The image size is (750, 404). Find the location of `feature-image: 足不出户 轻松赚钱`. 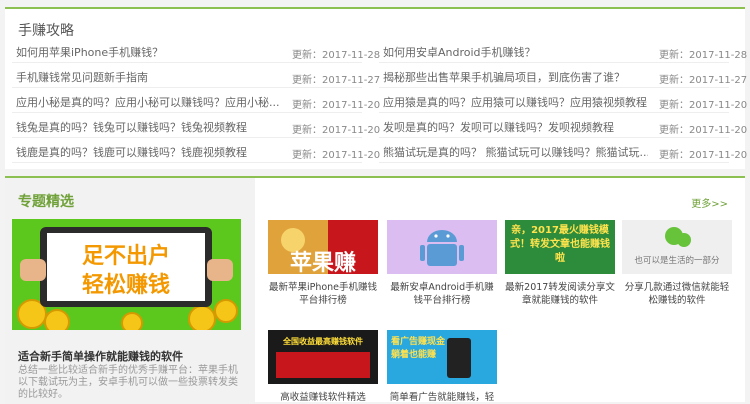

feature-image: 足不出户 轻松赚钱 is located at coordinates (126, 274).